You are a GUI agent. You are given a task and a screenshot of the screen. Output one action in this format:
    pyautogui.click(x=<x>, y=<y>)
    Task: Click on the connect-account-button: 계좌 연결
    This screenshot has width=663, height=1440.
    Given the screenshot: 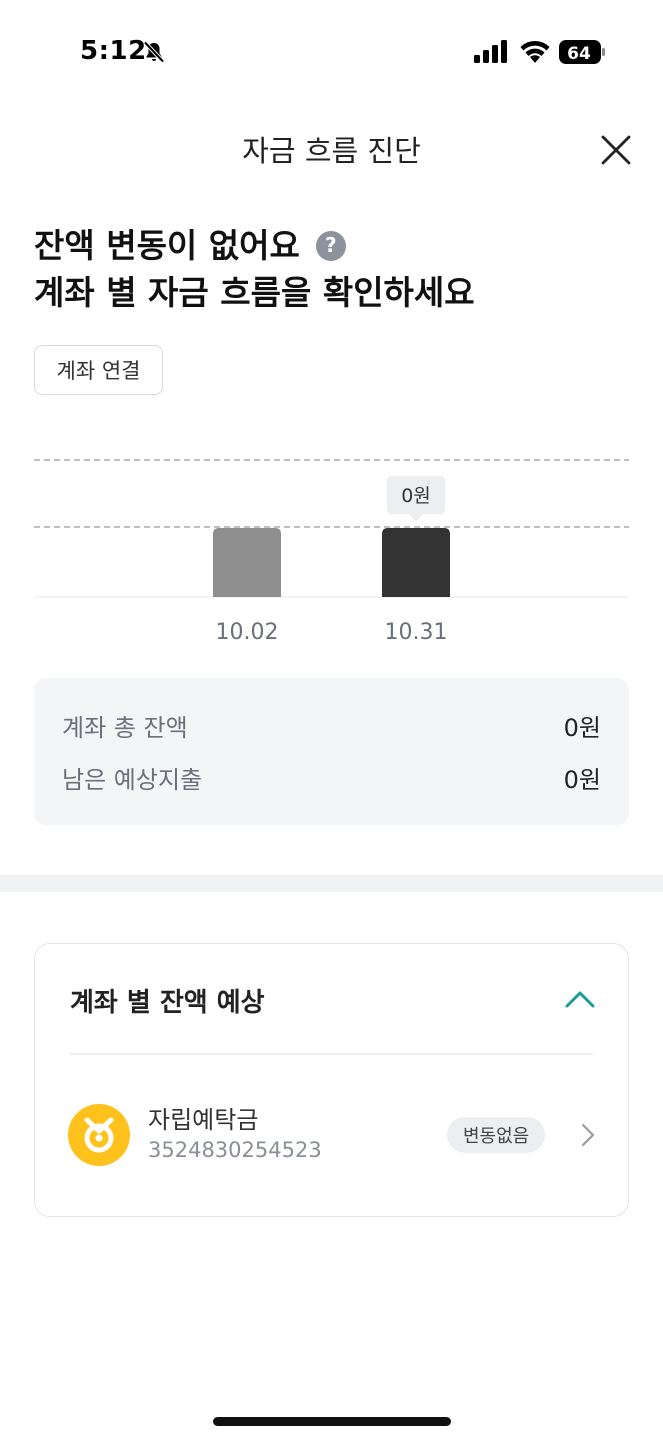 What is the action you would take?
    pyautogui.click(x=98, y=370)
    